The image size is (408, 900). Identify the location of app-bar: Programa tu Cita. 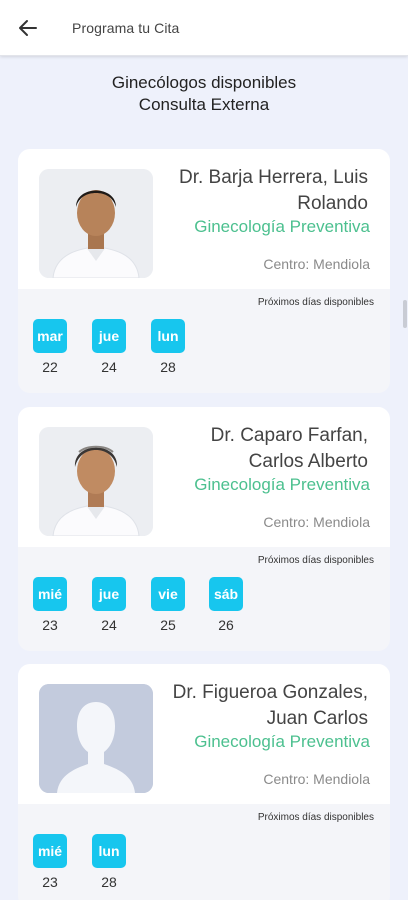
(204, 28).